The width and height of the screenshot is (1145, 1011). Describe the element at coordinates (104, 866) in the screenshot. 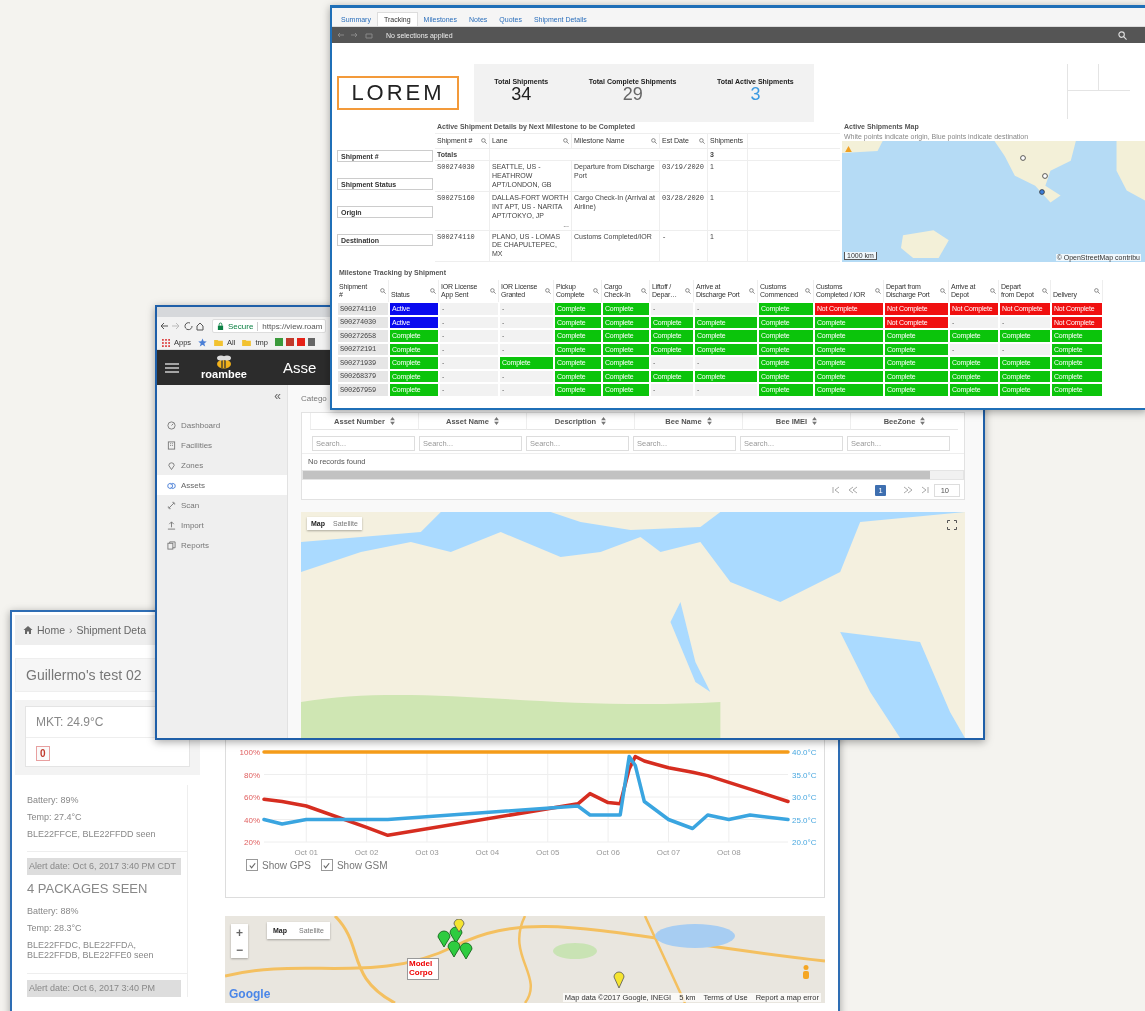

I see `alert-date: Alert date: Oct 6, 2017 3:40 PM CDT` at that location.